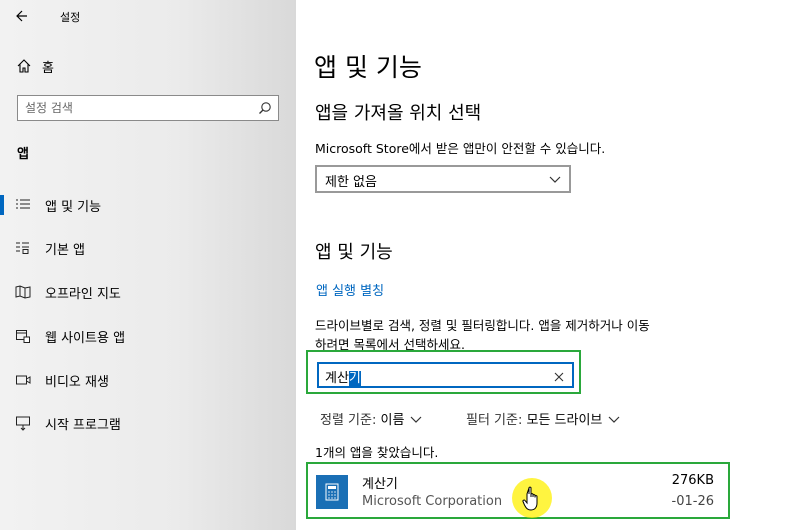 This screenshot has width=800, height=530. What do you see at coordinates (380, 484) in the screenshot?
I see `app-name: 계산기` at bounding box center [380, 484].